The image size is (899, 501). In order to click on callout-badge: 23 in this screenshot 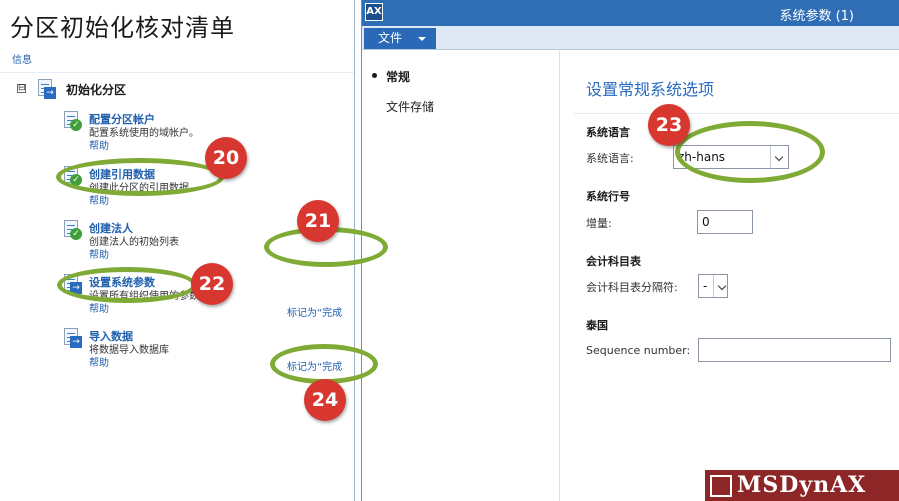, I will do `click(669, 125)`.